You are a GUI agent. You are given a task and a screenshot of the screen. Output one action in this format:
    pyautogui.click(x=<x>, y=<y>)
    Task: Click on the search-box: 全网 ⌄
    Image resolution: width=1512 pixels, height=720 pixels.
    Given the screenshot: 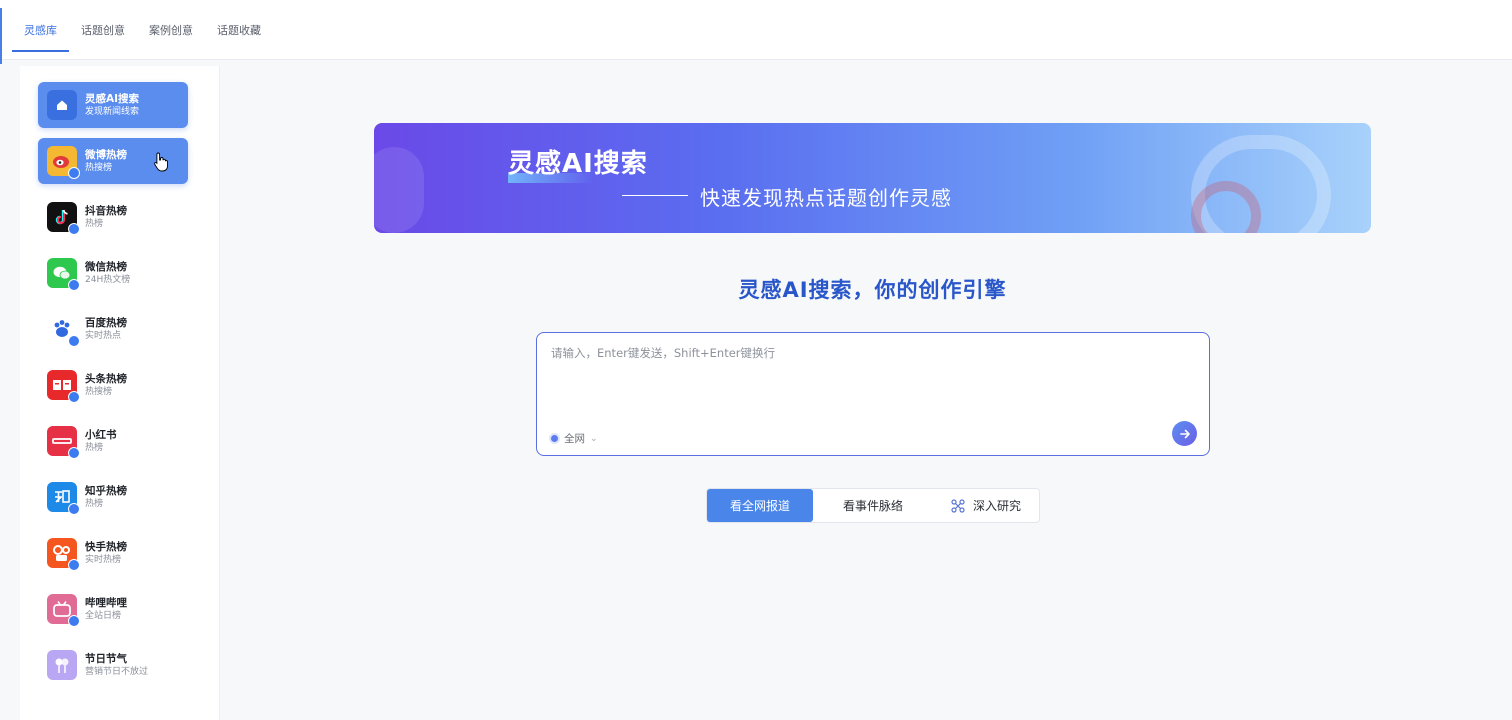 What is the action you would take?
    pyautogui.click(x=873, y=394)
    